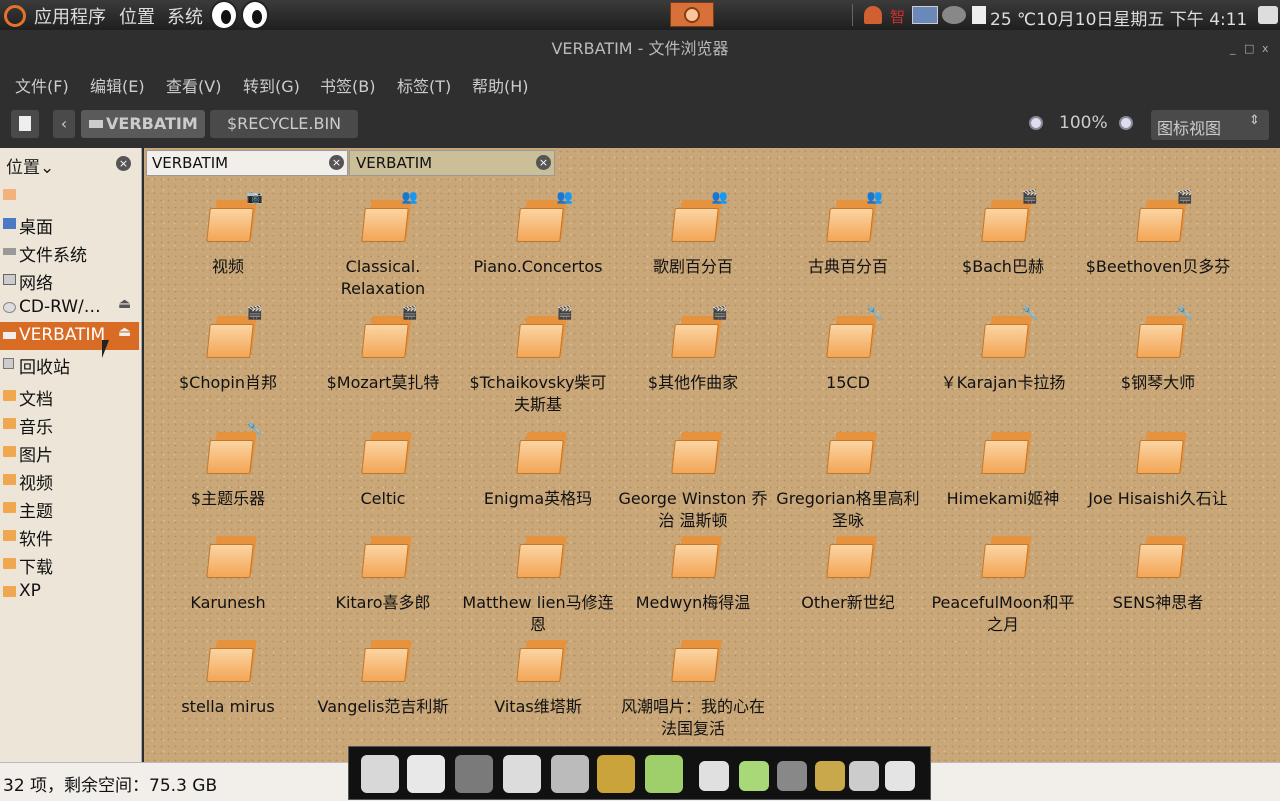  What do you see at coordinates (69, 364) in the screenshot?
I see `sidebar-item-trash: 回收站` at bounding box center [69, 364].